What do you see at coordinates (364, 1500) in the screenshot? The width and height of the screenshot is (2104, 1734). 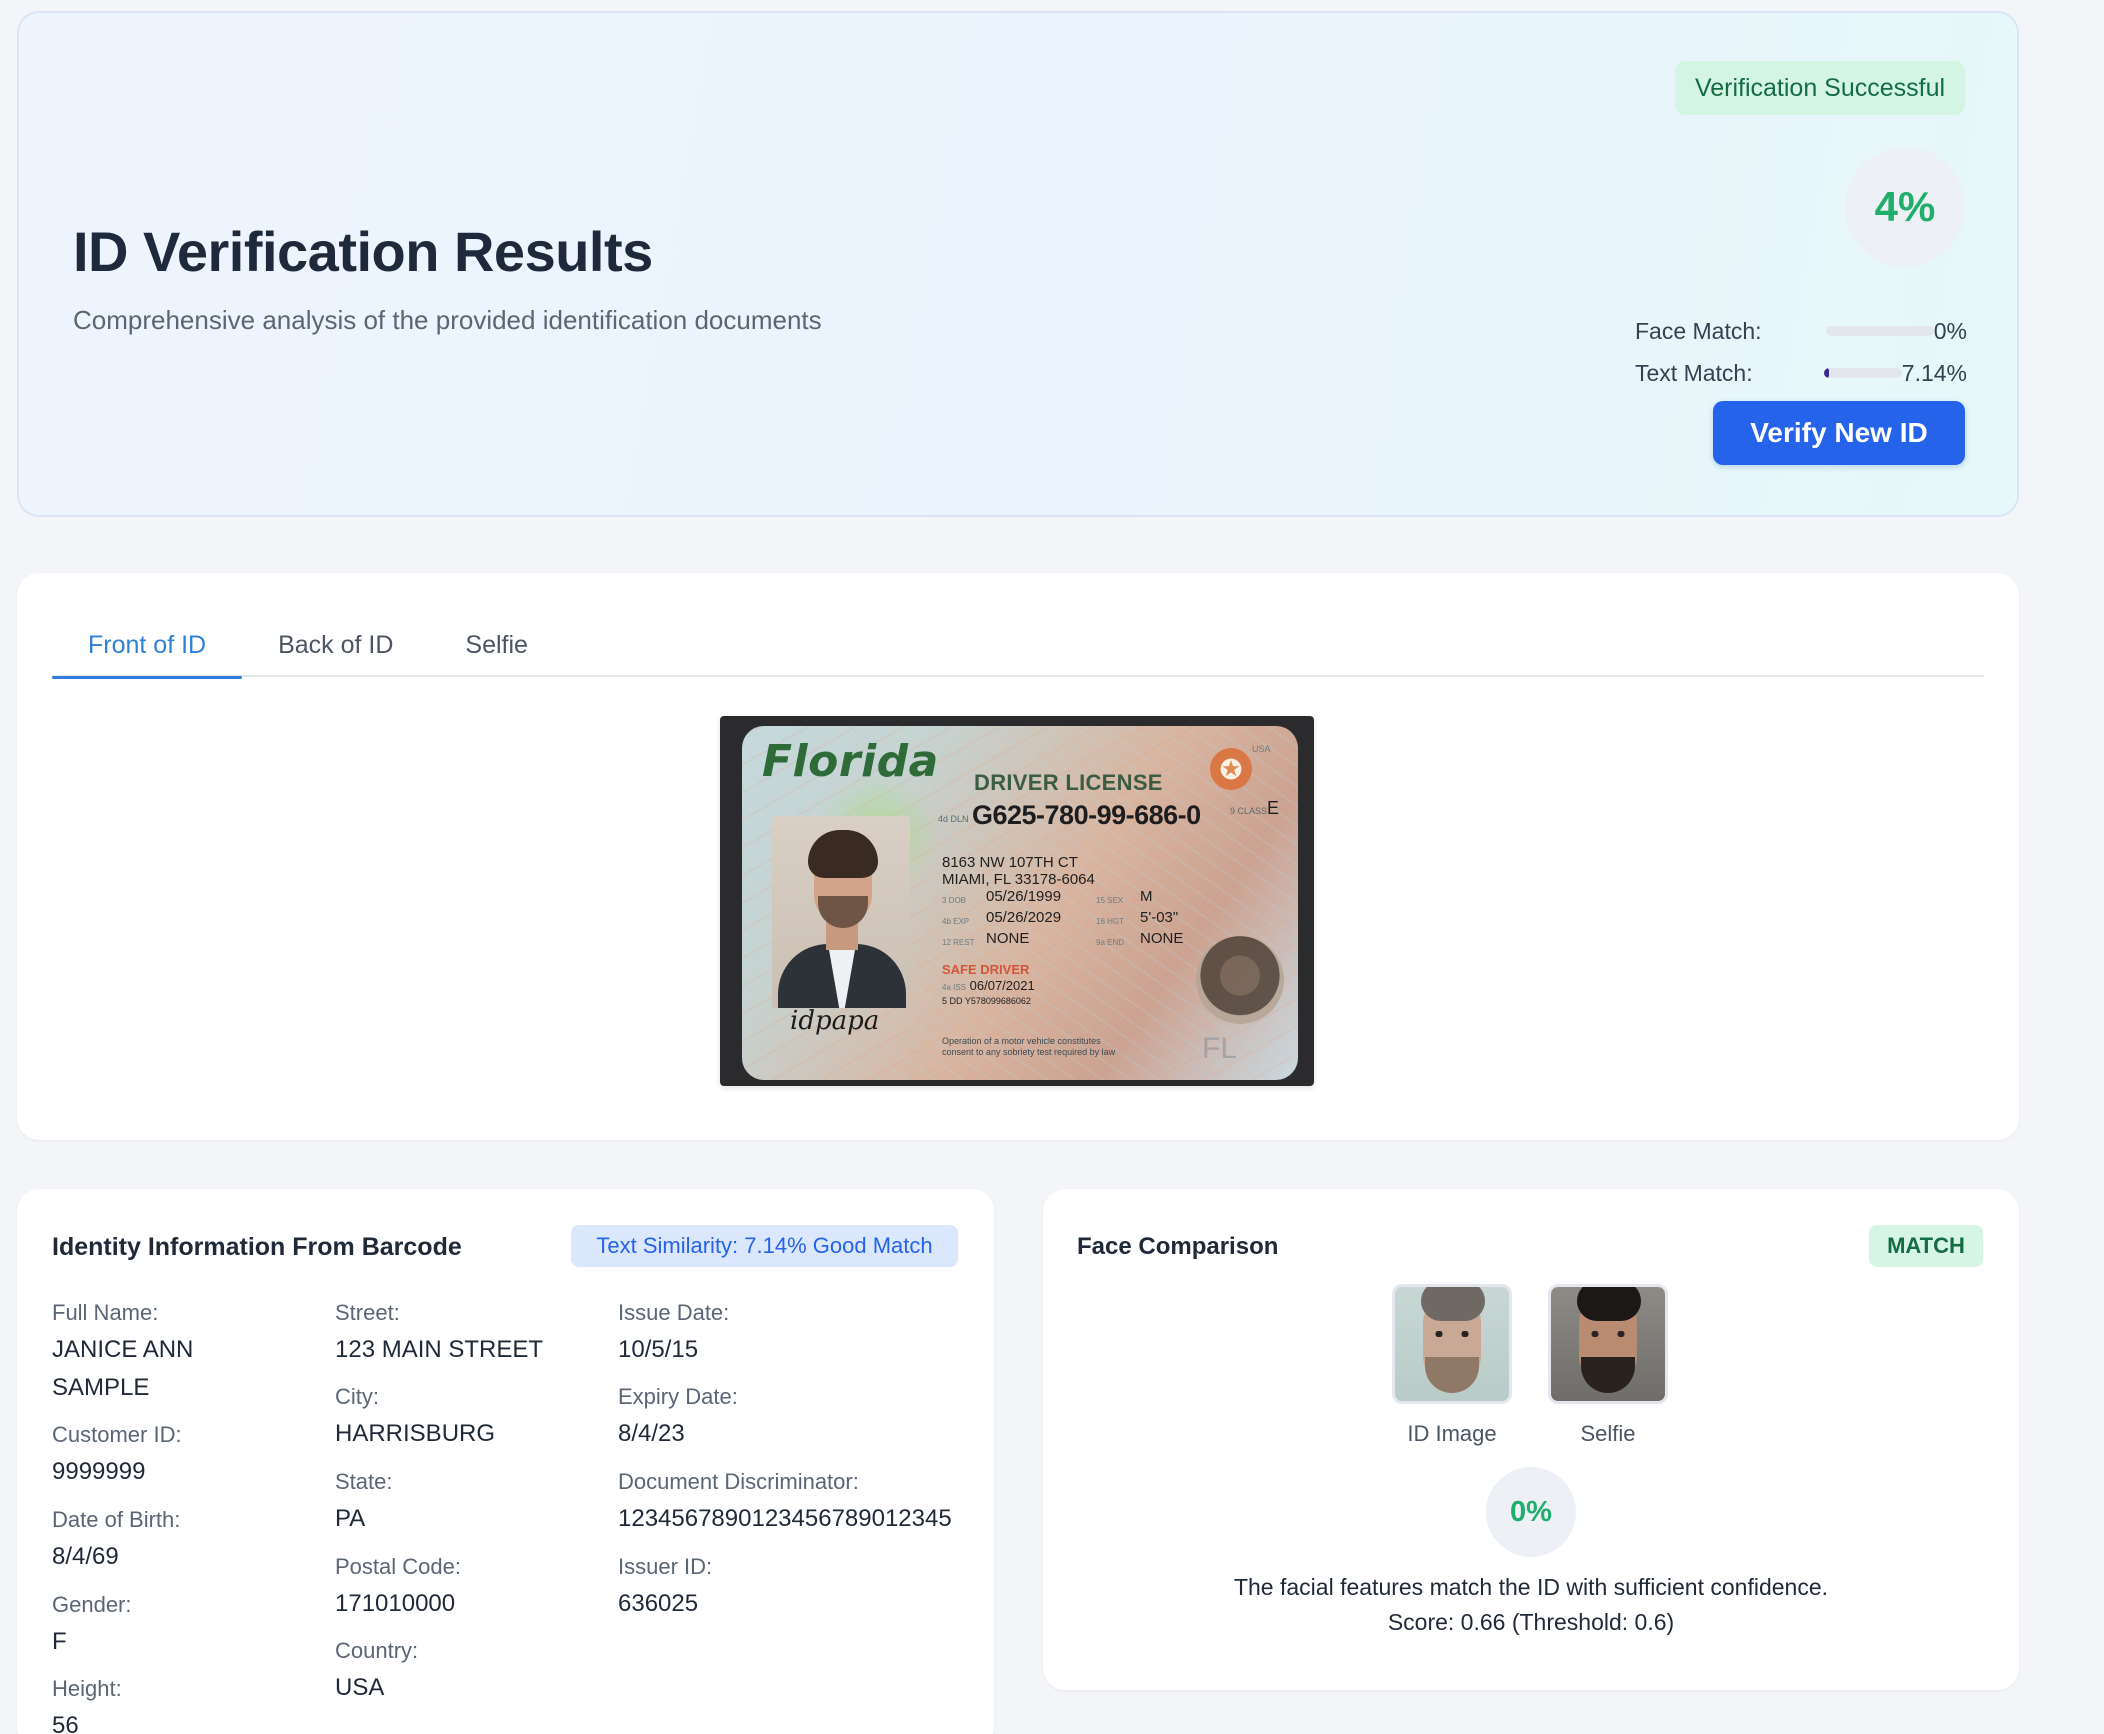 I see `field-state: State: PA` at bounding box center [364, 1500].